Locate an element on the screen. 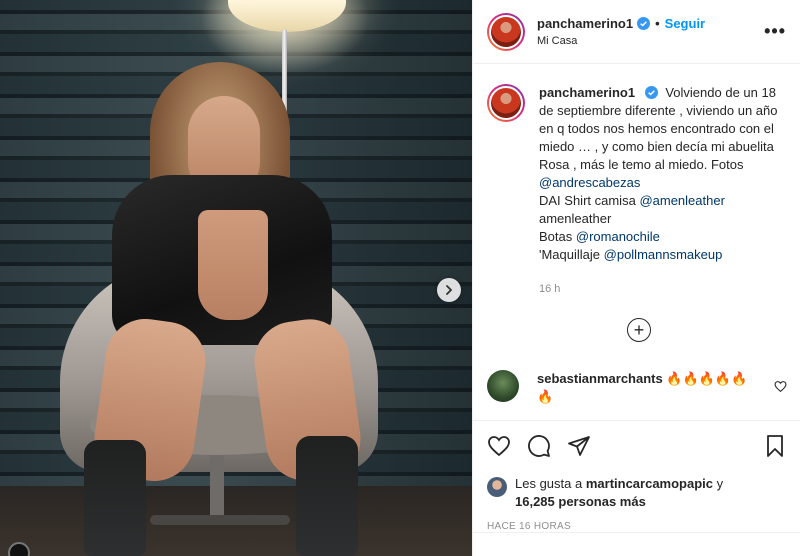 The width and height of the screenshot is (800, 556). liker-avatar is located at coordinates (497, 487).